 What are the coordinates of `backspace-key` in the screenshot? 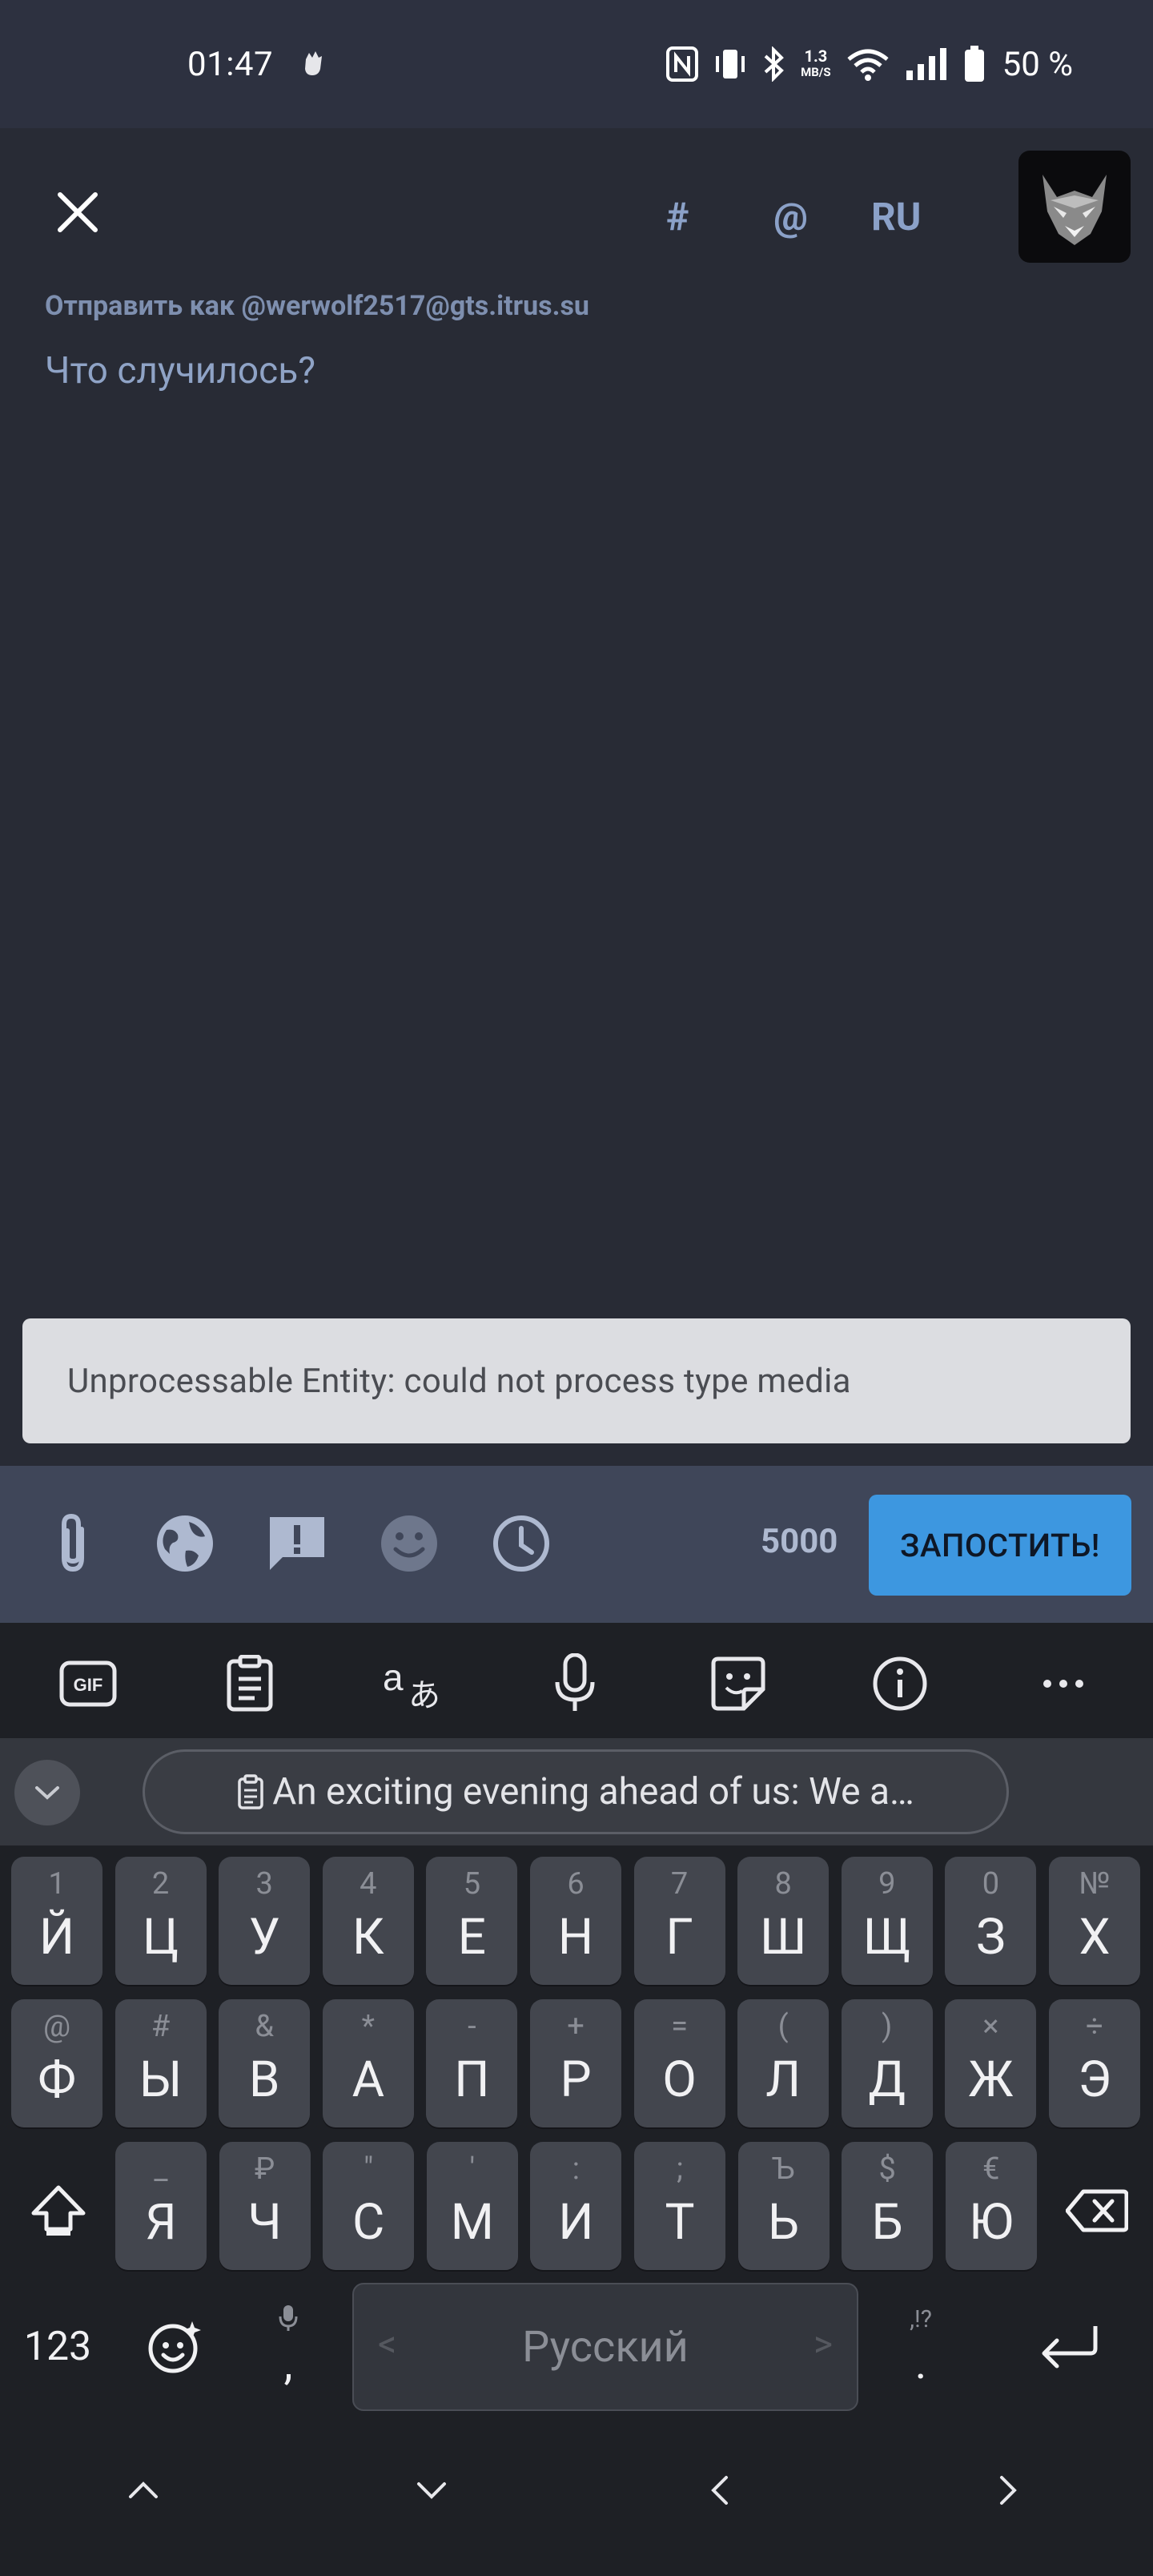 It's located at (1097, 2211).